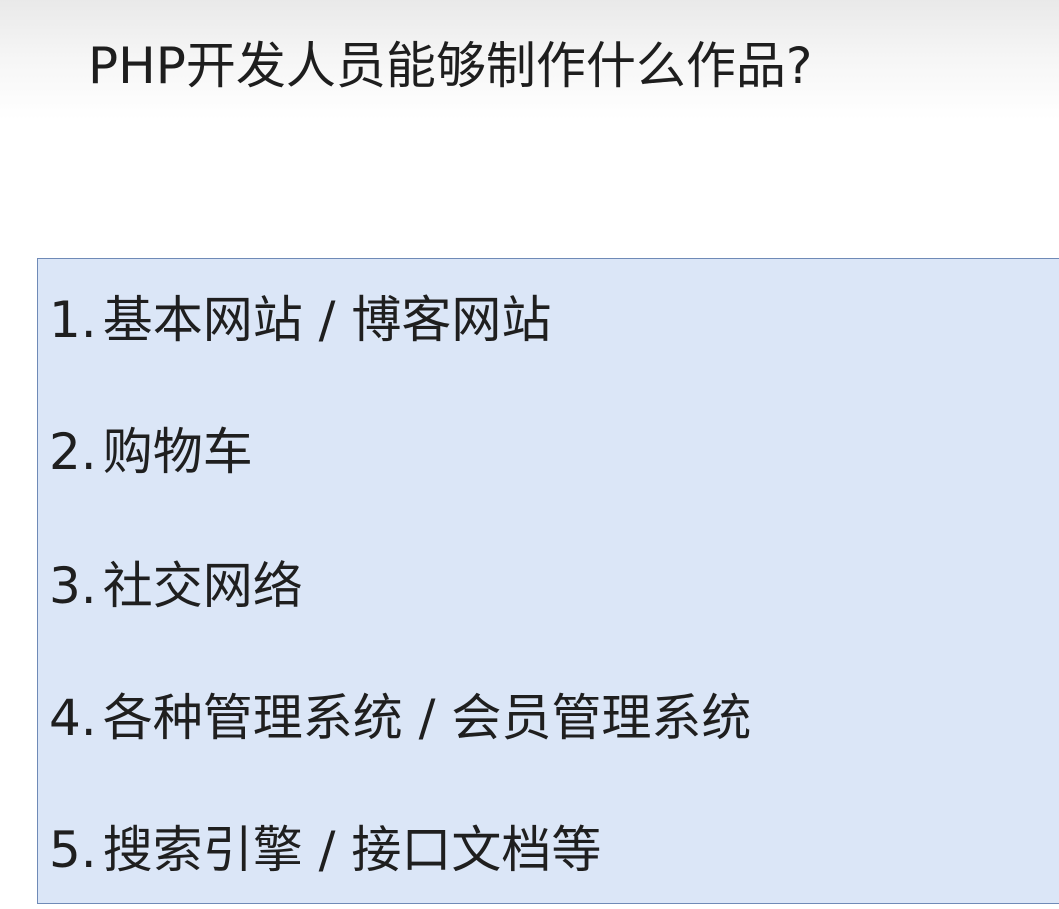 The height and width of the screenshot is (909, 1059). Describe the element at coordinates (352, 850) in the screenshot. I see `list-item-text: 搜索引擎 / 接口文档等` at that location.